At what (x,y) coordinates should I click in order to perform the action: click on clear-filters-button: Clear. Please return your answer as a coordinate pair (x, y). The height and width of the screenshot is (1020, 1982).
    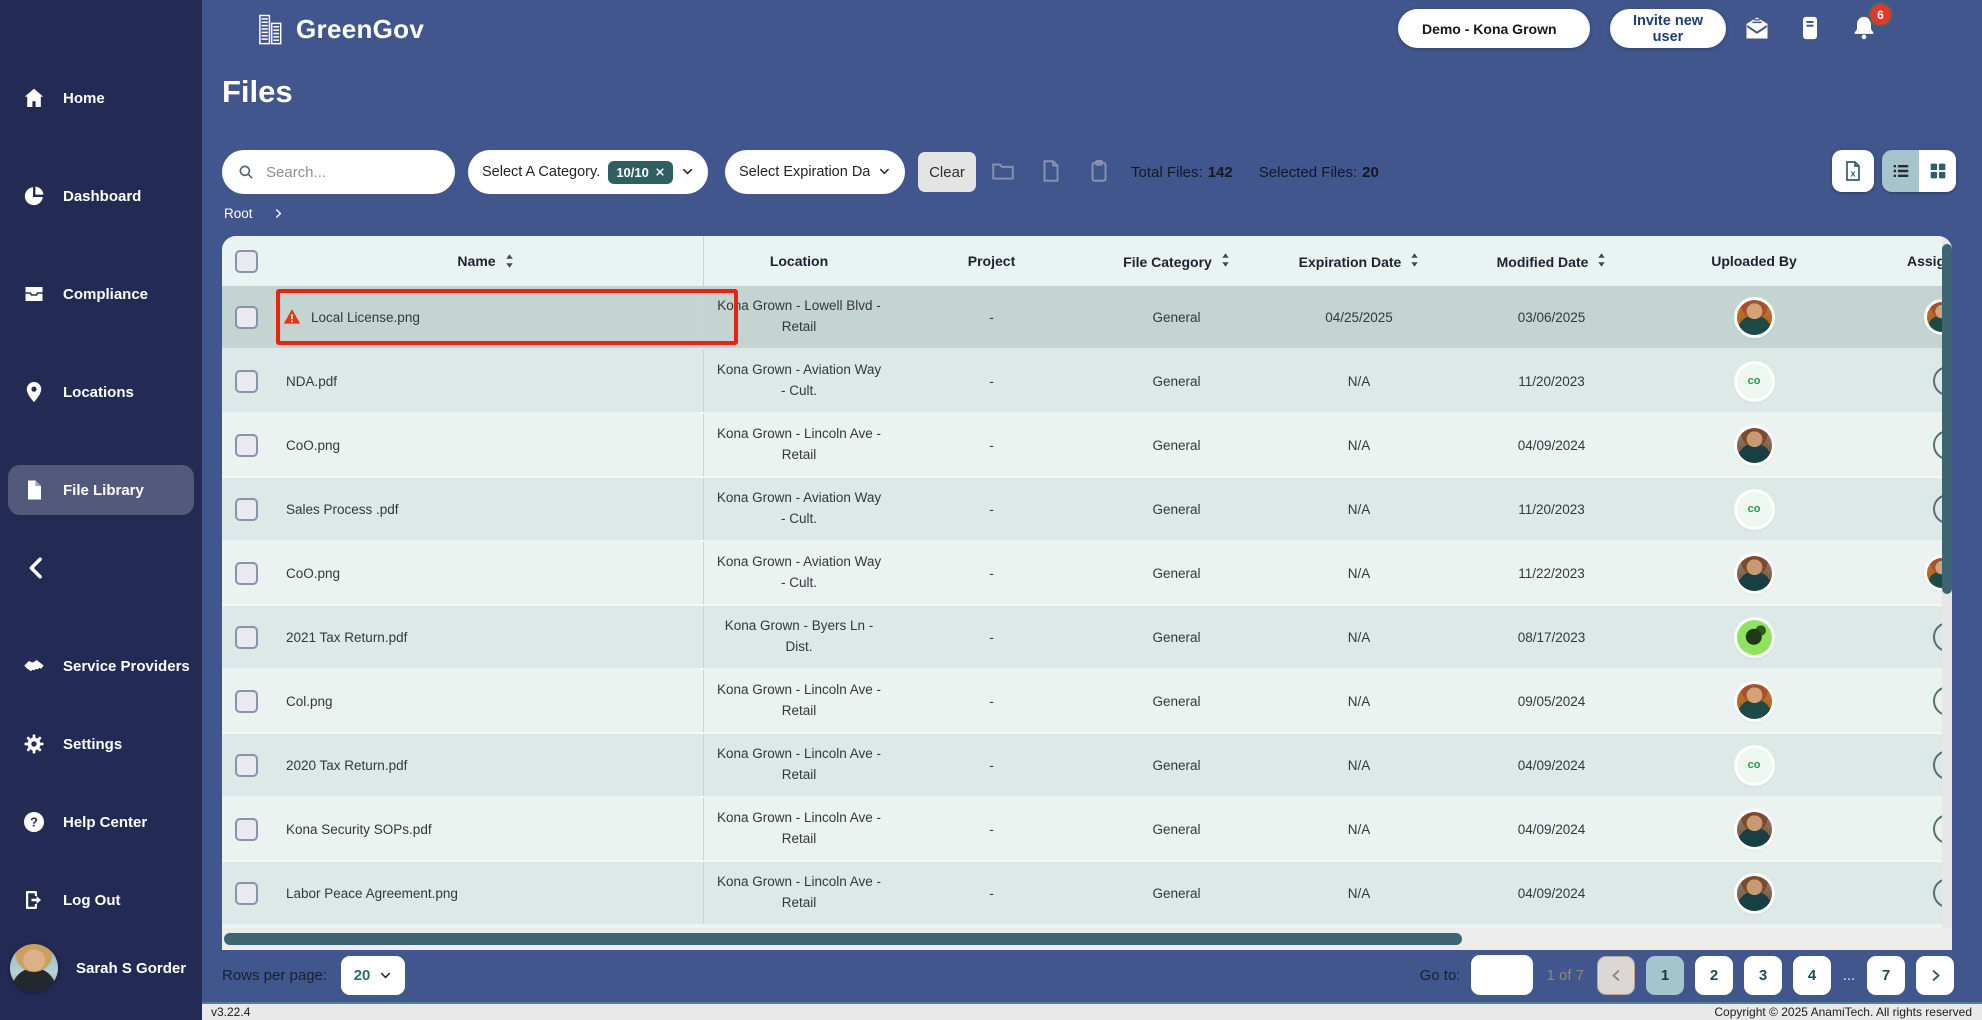
    Looking at the image, I should click on (947, 172).